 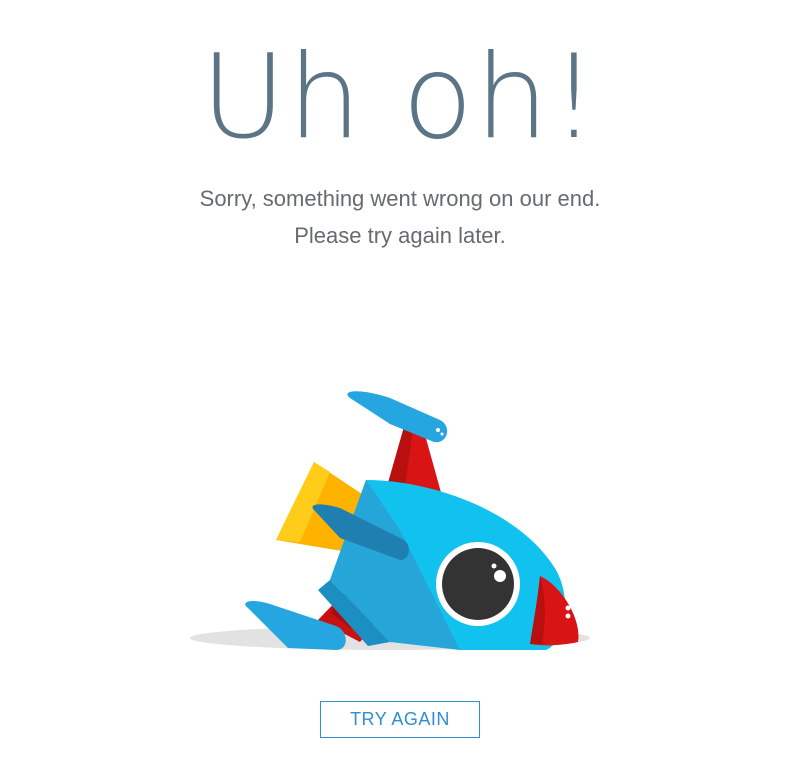 I want to click on error-message-line-2: Please try again later., so click(x=400, y=235).